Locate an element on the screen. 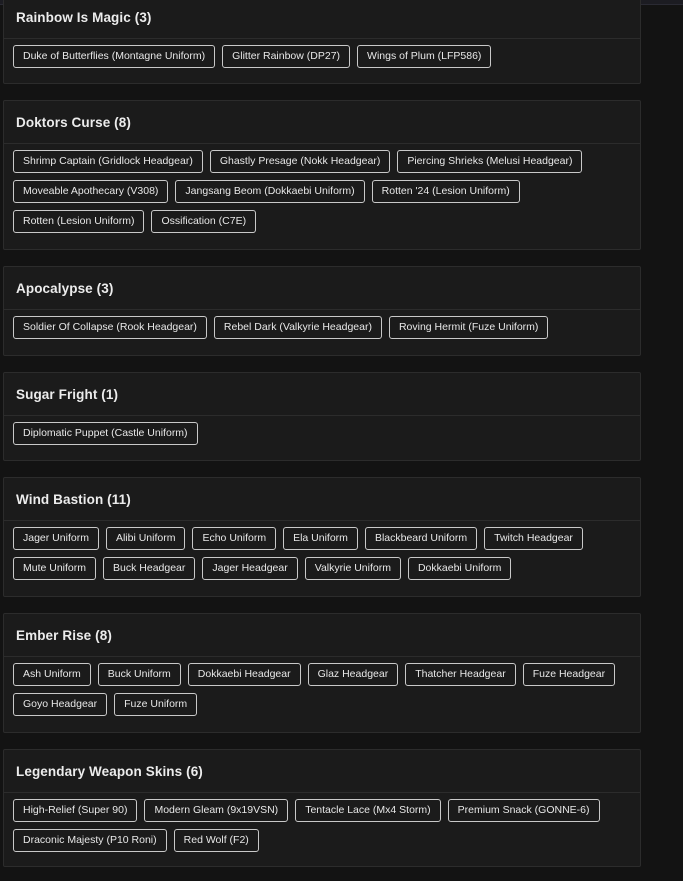  item-chip: Premium Snack (GONNE-6) is located at coordinates (523, 810).